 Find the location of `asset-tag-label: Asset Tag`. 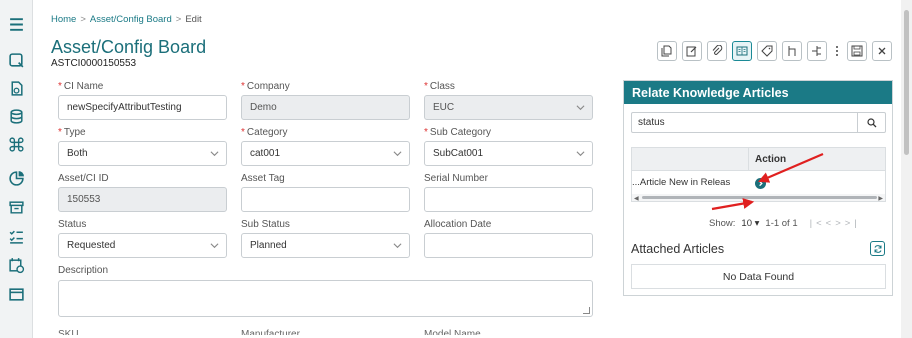

asset-tag-label: Asset Tag is located at coordinates (263, 178).